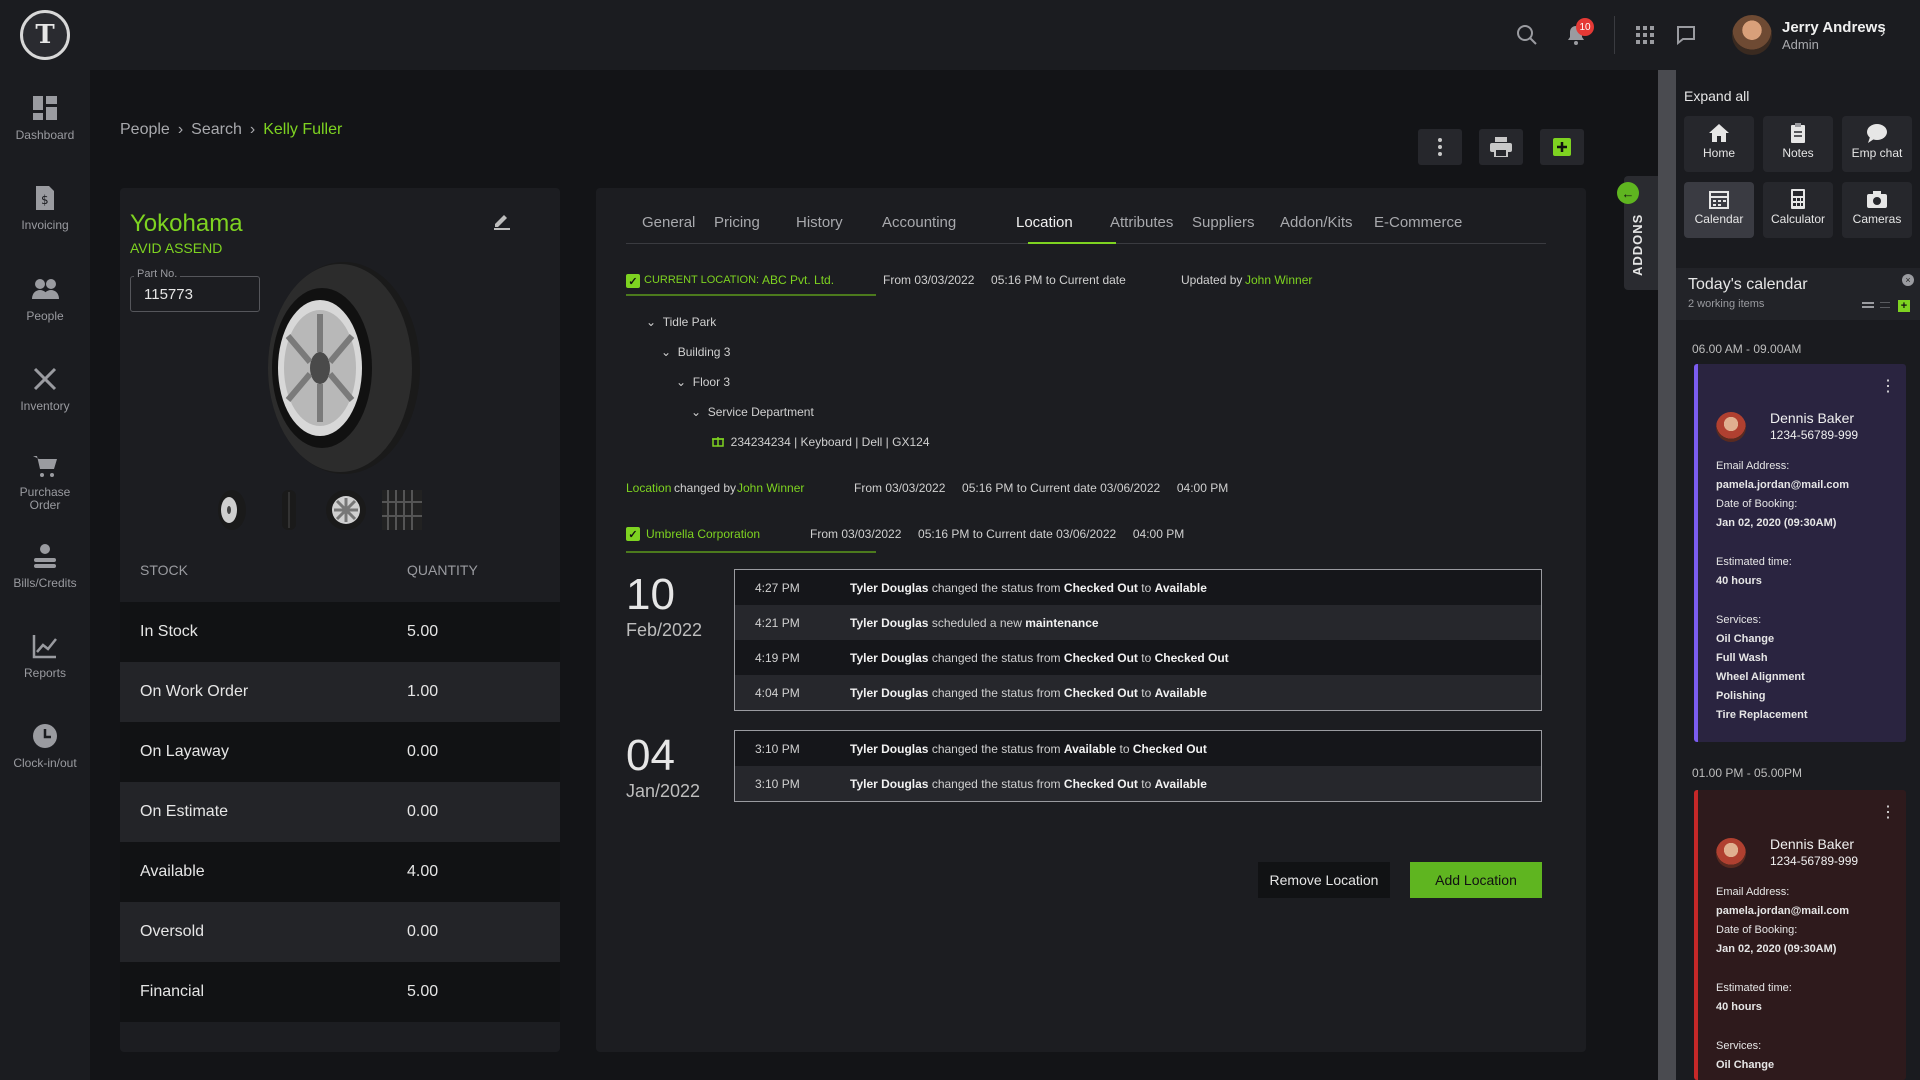 This screenshot has height=1080, width=1920. I want to click on sidebar-item-inventory: Inventory, so click(45, 389).